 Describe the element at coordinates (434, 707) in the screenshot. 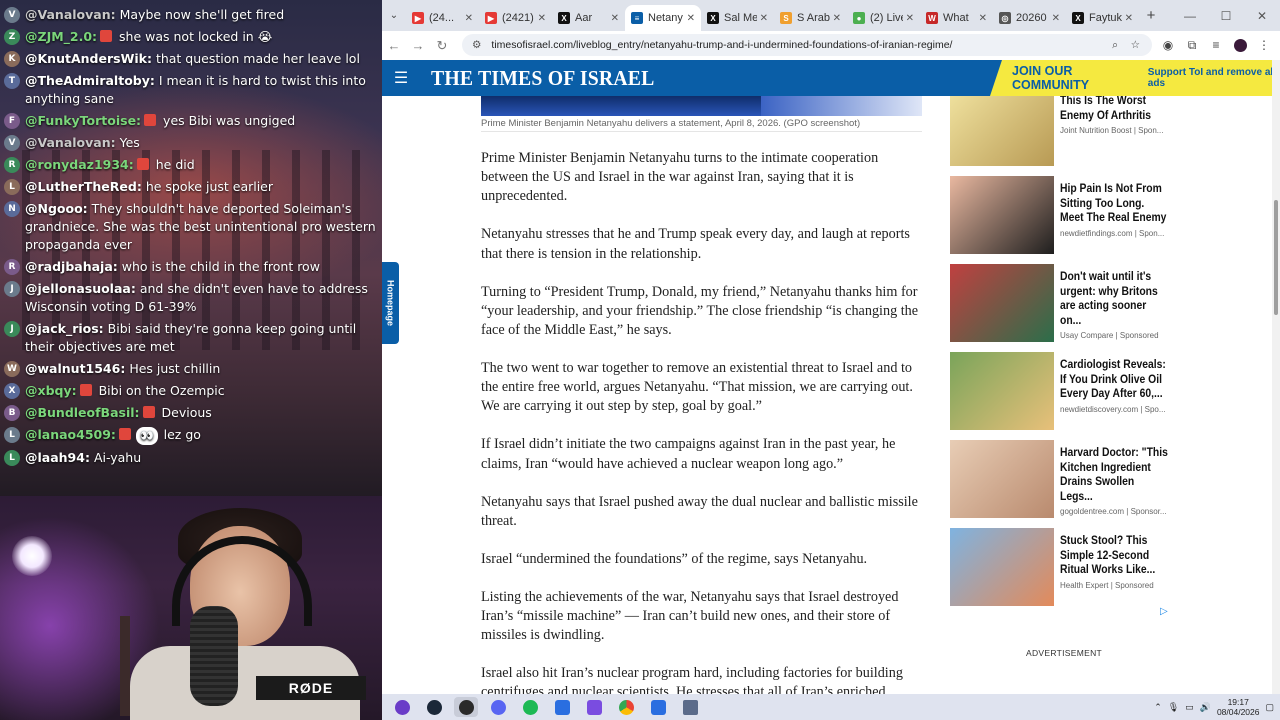

I see `steam-icon` at that location.